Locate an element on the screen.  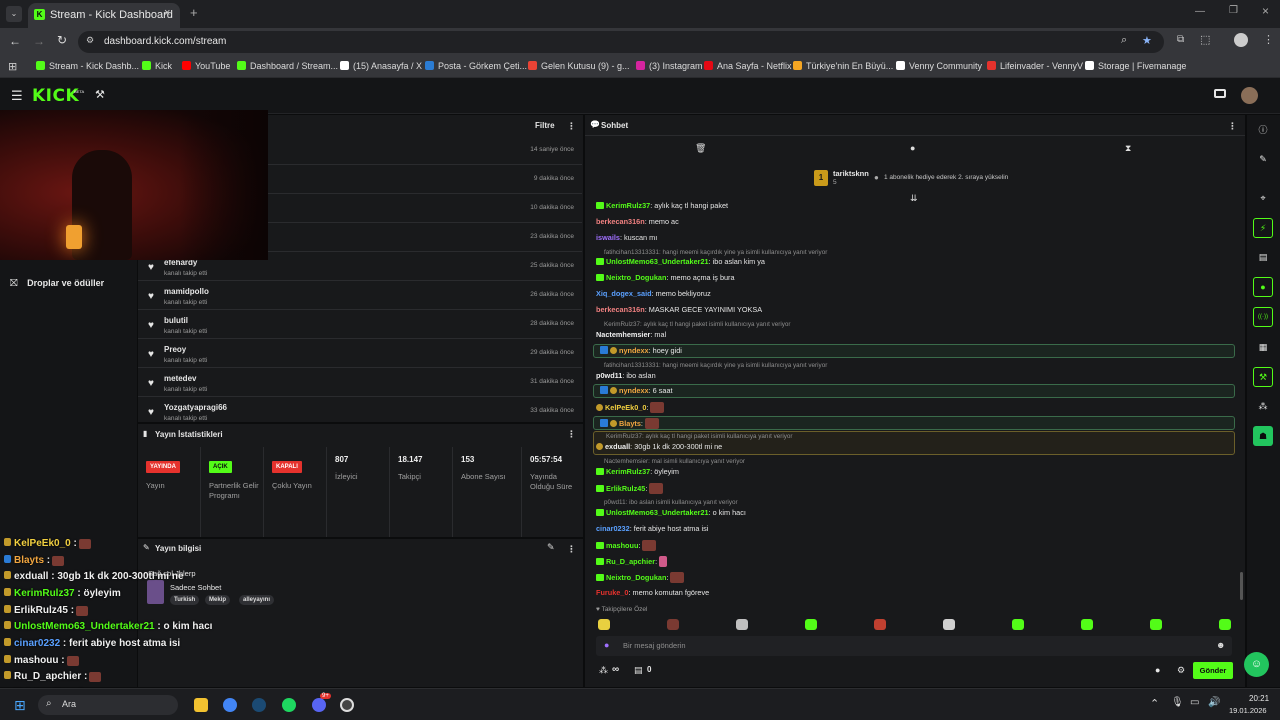
filter-button: Filtre is located at coordinates (545, 125).